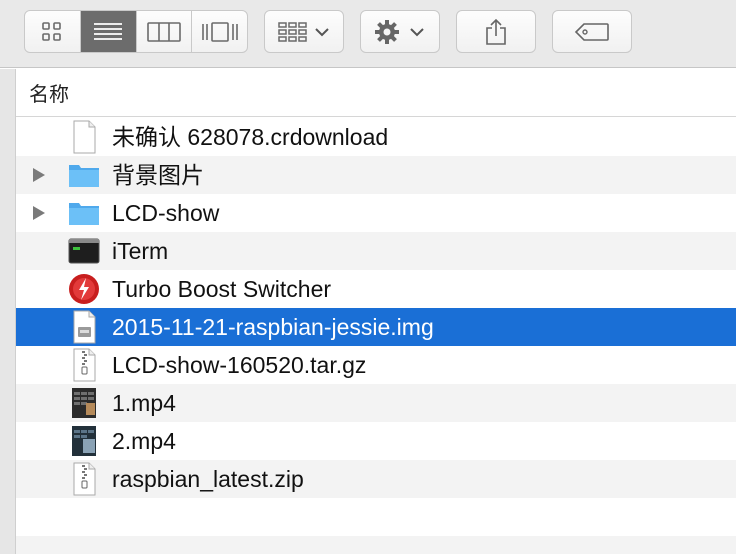  Describe the element at coordinates (376, 441) in the screenshot. I see `file-row: 2.mp4` at that location.